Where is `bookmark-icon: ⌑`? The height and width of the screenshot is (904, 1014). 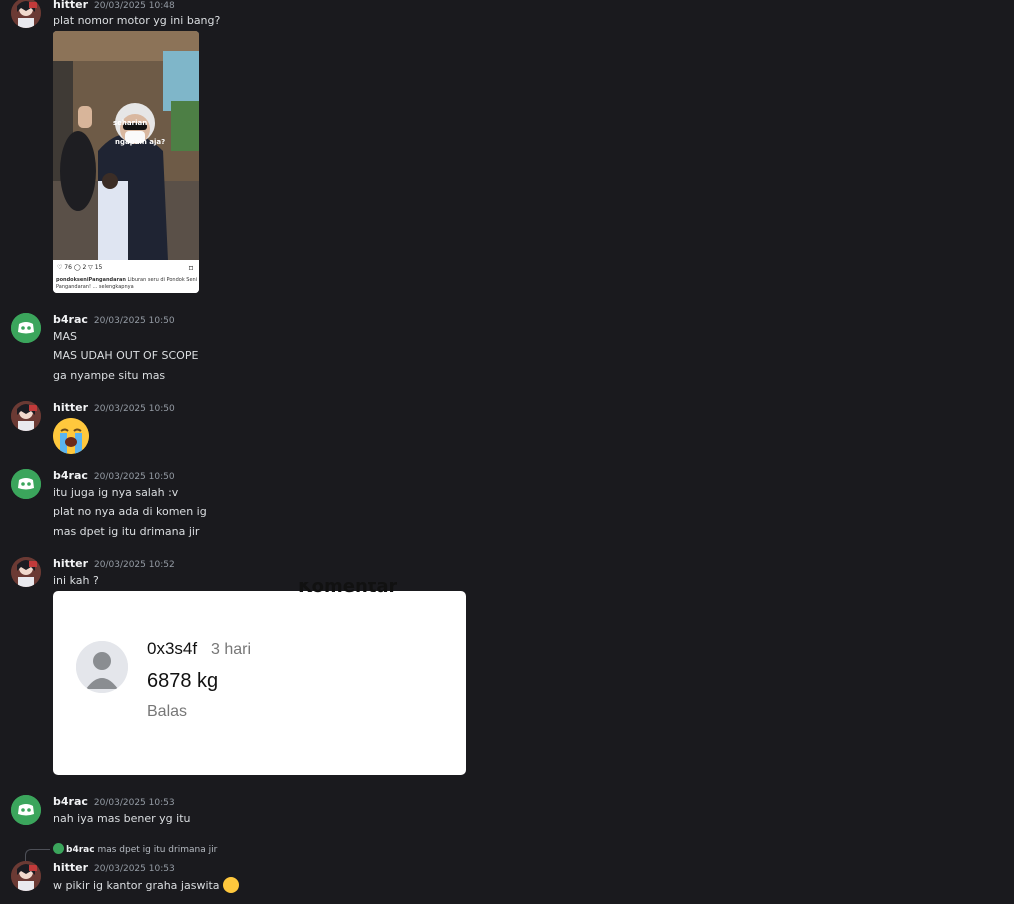 bookmark-icon: ⌑ is located at coordinates (190, 268).